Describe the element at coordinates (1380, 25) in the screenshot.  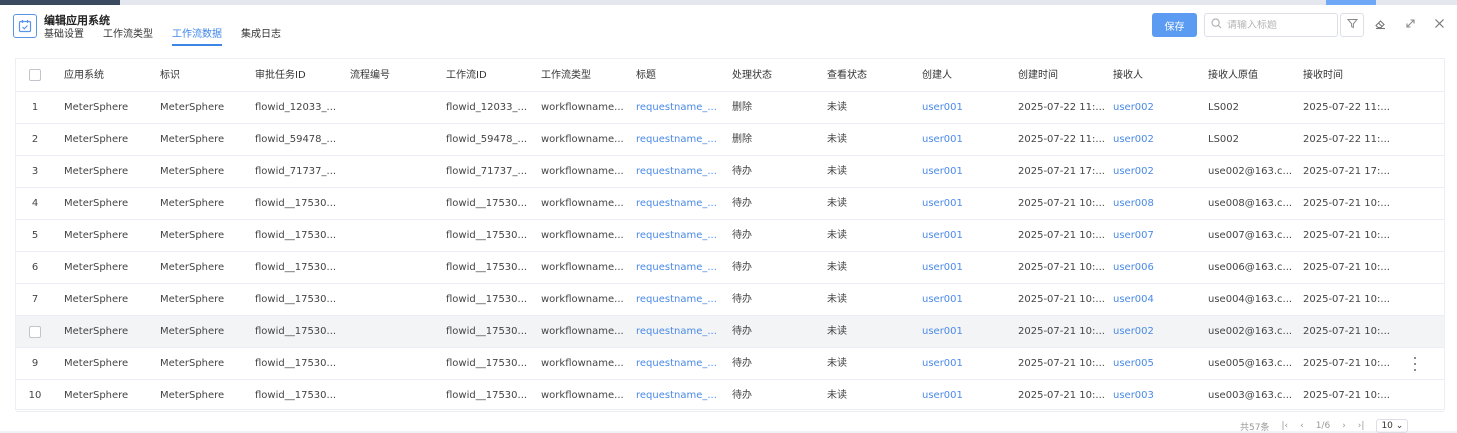
I see `clear-filter-button` at that location.